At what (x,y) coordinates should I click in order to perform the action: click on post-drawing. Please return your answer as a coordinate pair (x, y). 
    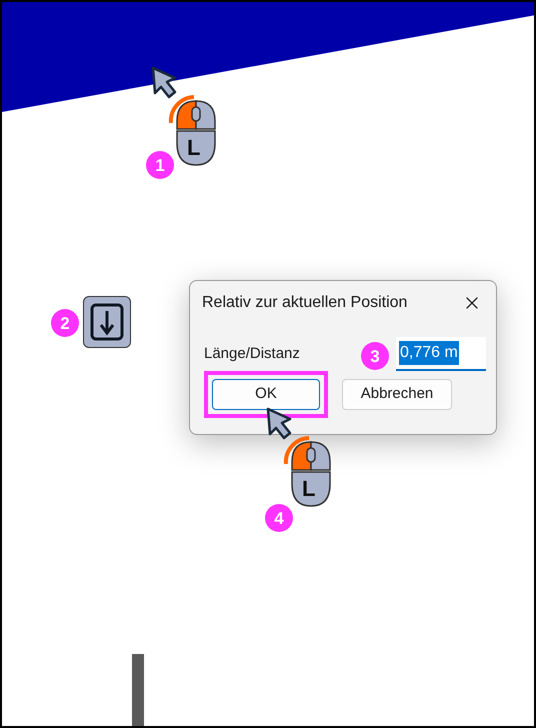
    Looking at the image, I should click on (138, 690).